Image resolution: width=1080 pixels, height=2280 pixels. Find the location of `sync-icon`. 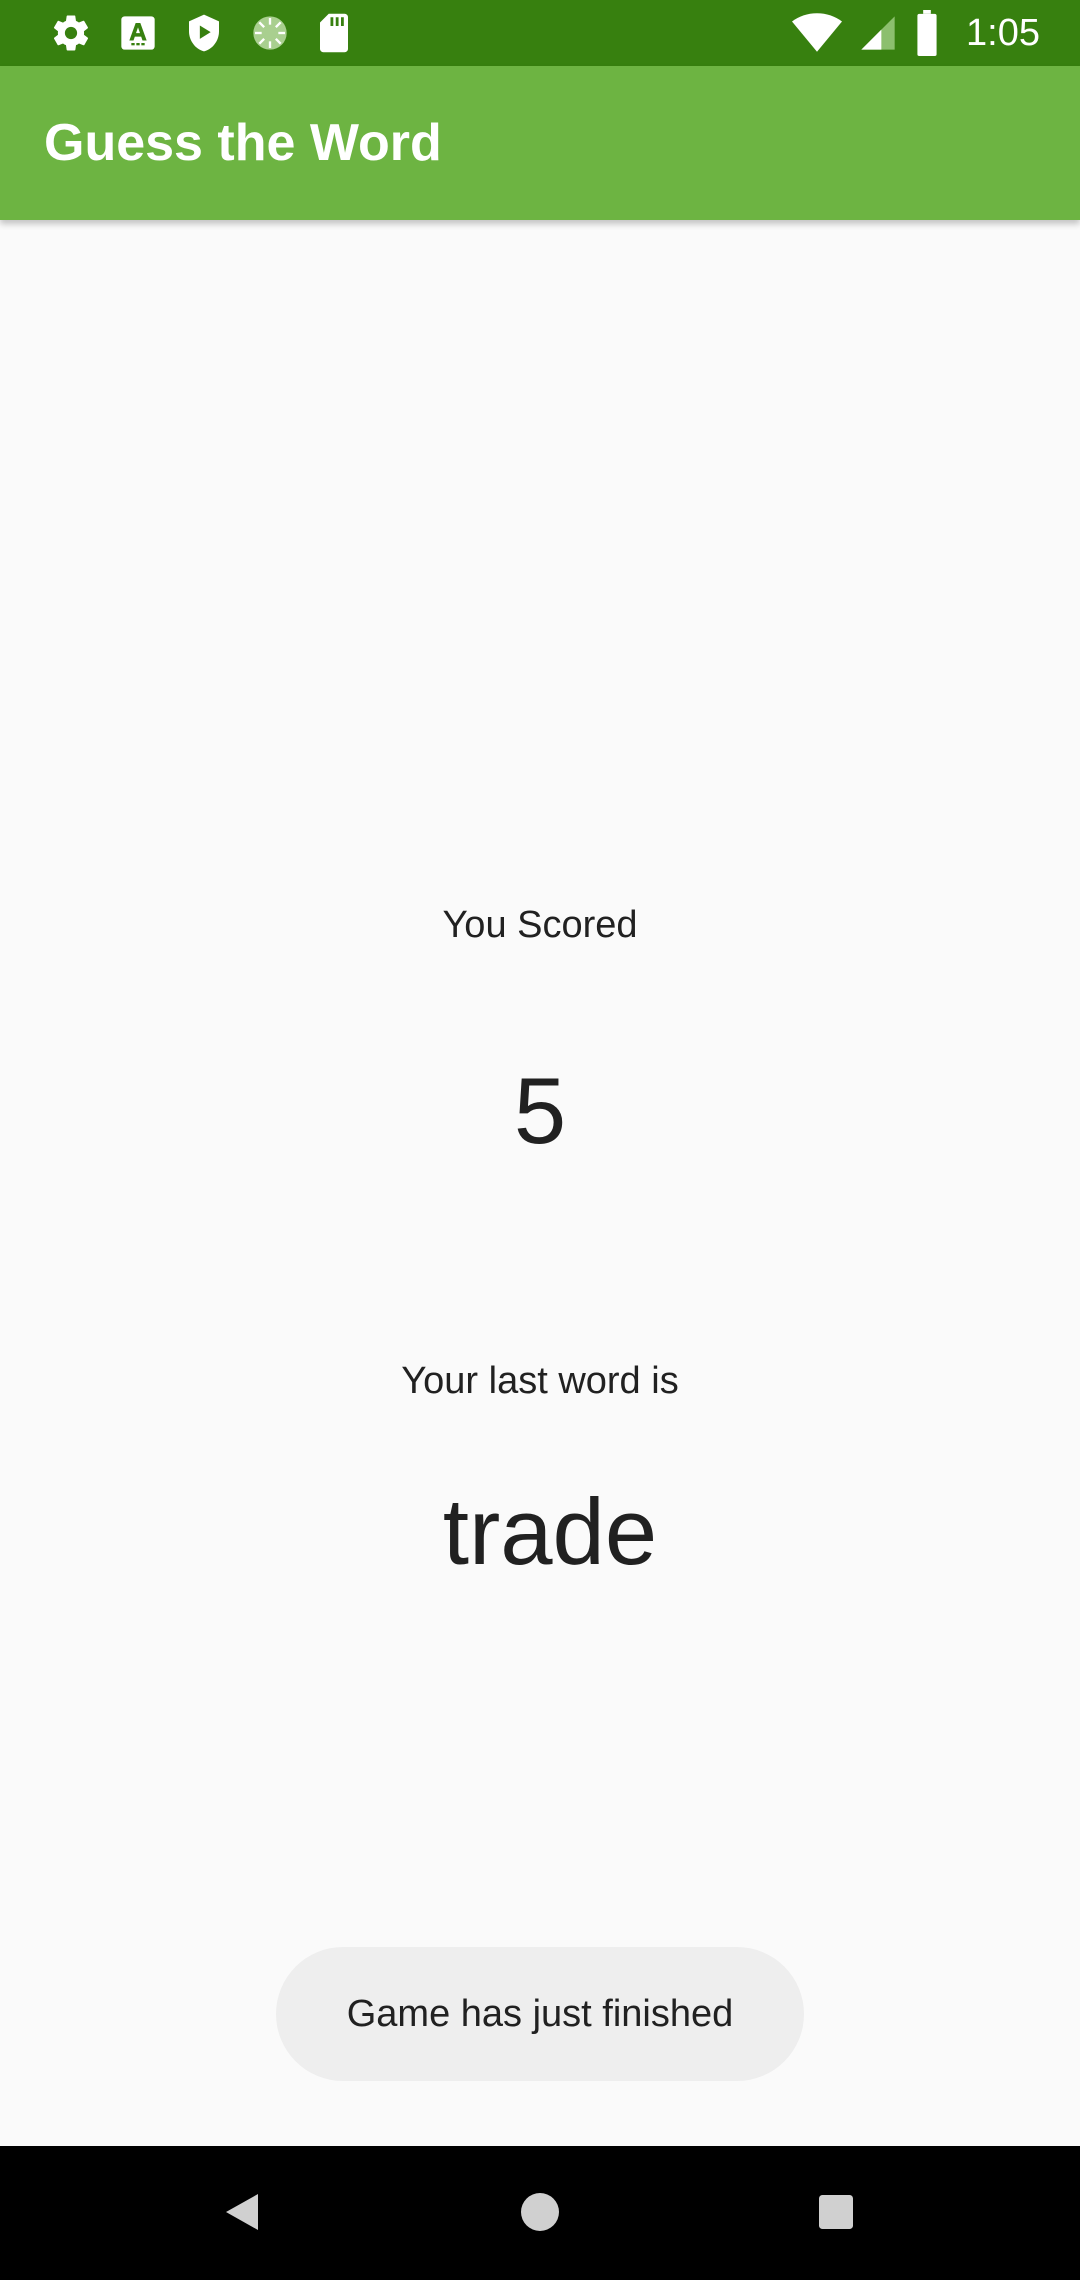

sync-icon is located at coordinates (270, 33).